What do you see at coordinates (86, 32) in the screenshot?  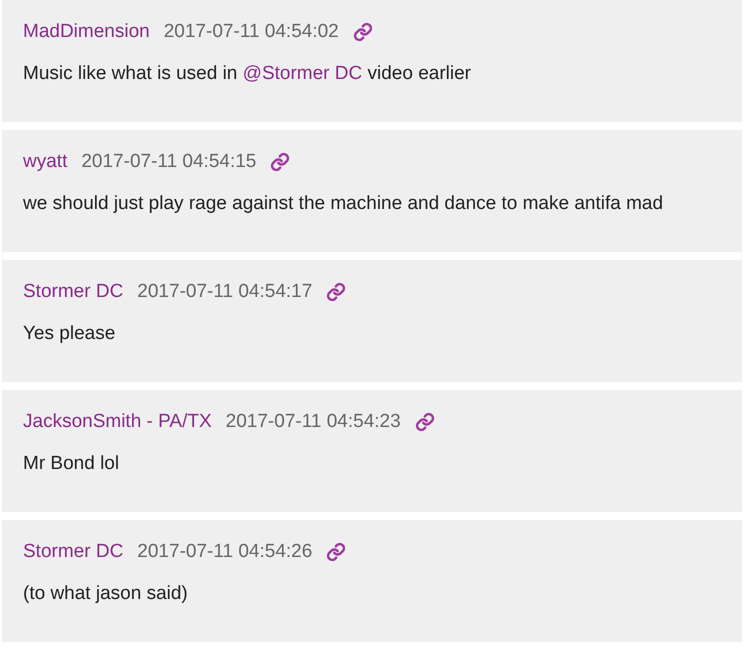 I see `author-name: MadDimension` at bounding box center [86, 32].